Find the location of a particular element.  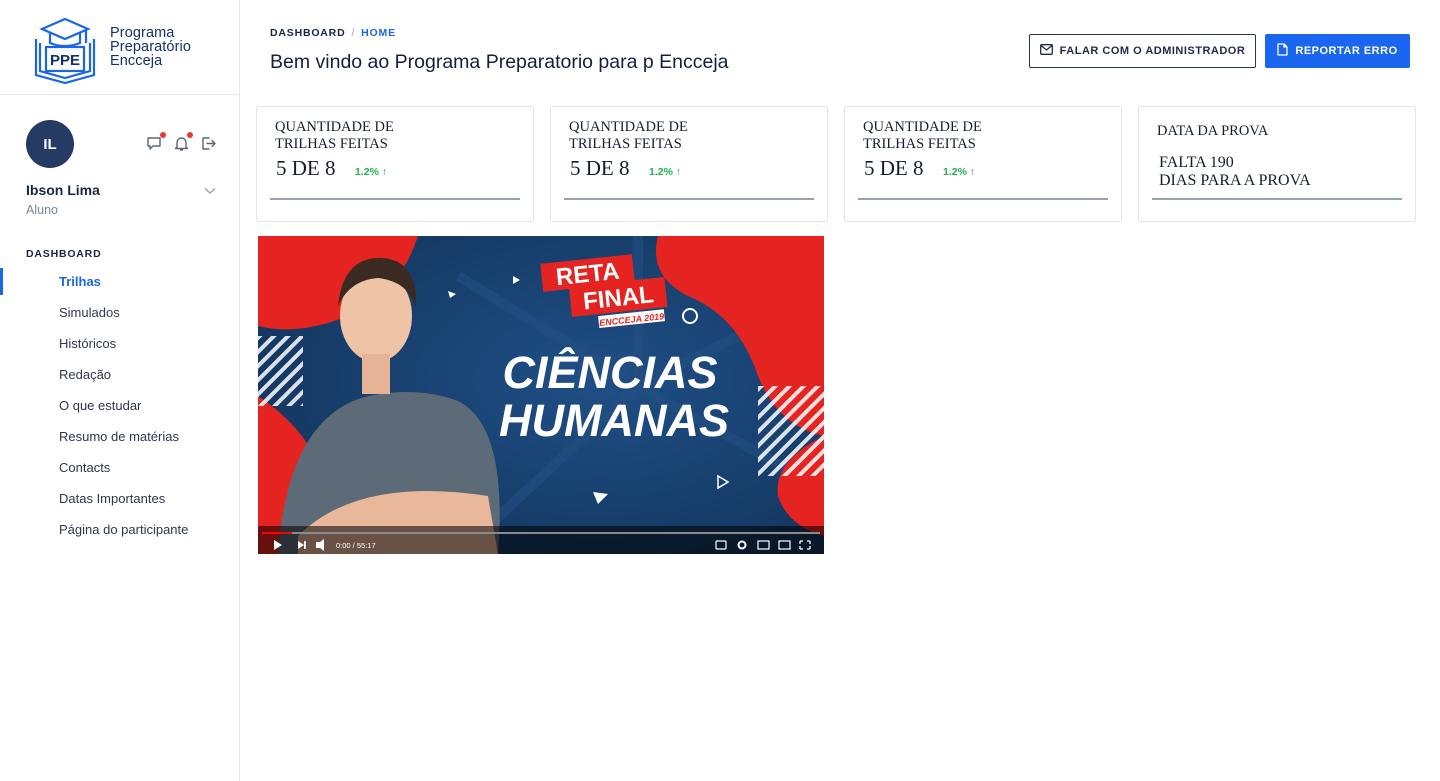

logo-line-3: Encceja is located at coordinates (136, 61).